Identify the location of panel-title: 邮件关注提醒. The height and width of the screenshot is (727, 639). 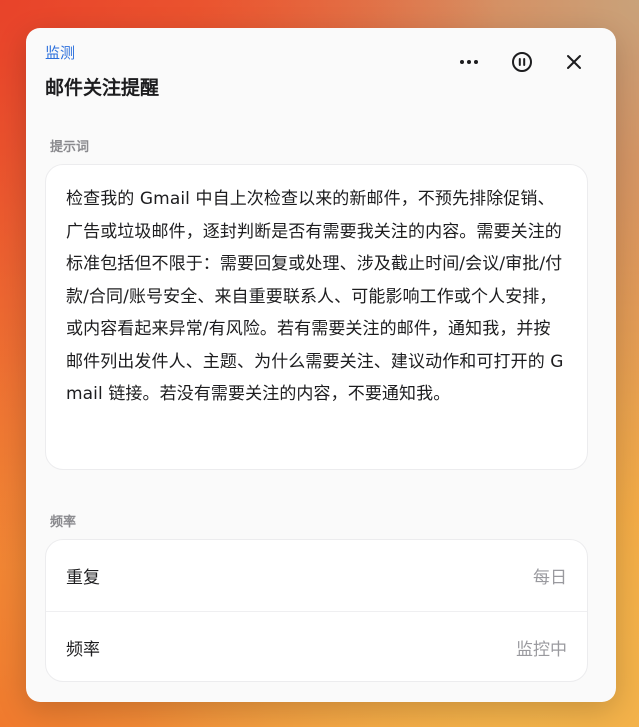
(102, 88).